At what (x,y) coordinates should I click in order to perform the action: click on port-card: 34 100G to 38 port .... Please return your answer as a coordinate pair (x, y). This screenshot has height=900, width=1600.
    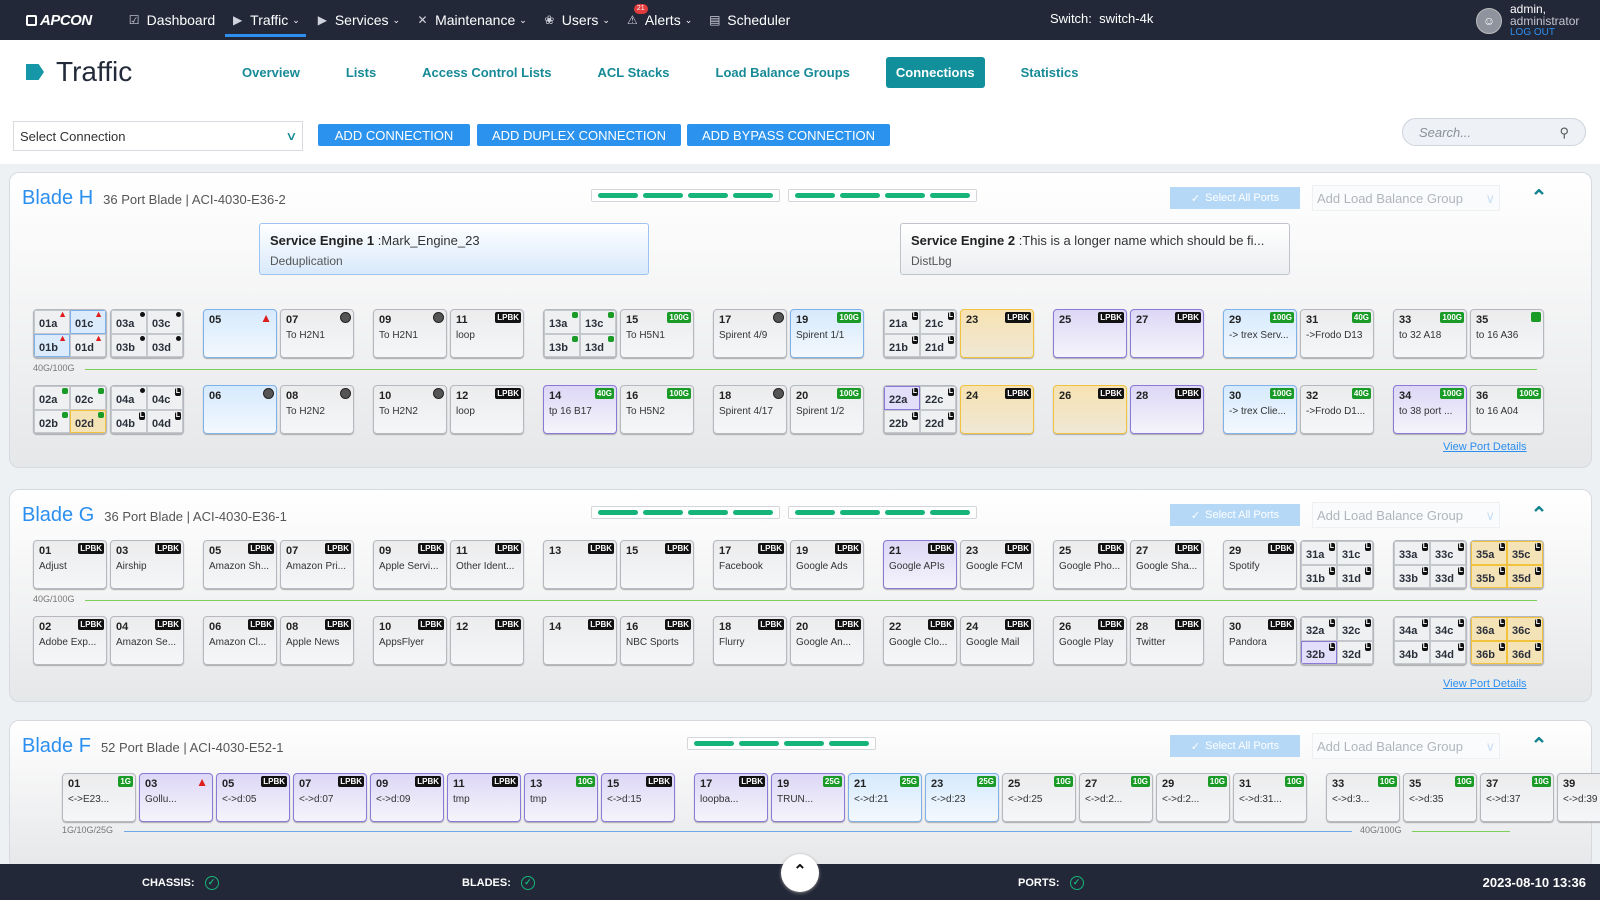
    Looking at the image, I should click on (1430, 409).